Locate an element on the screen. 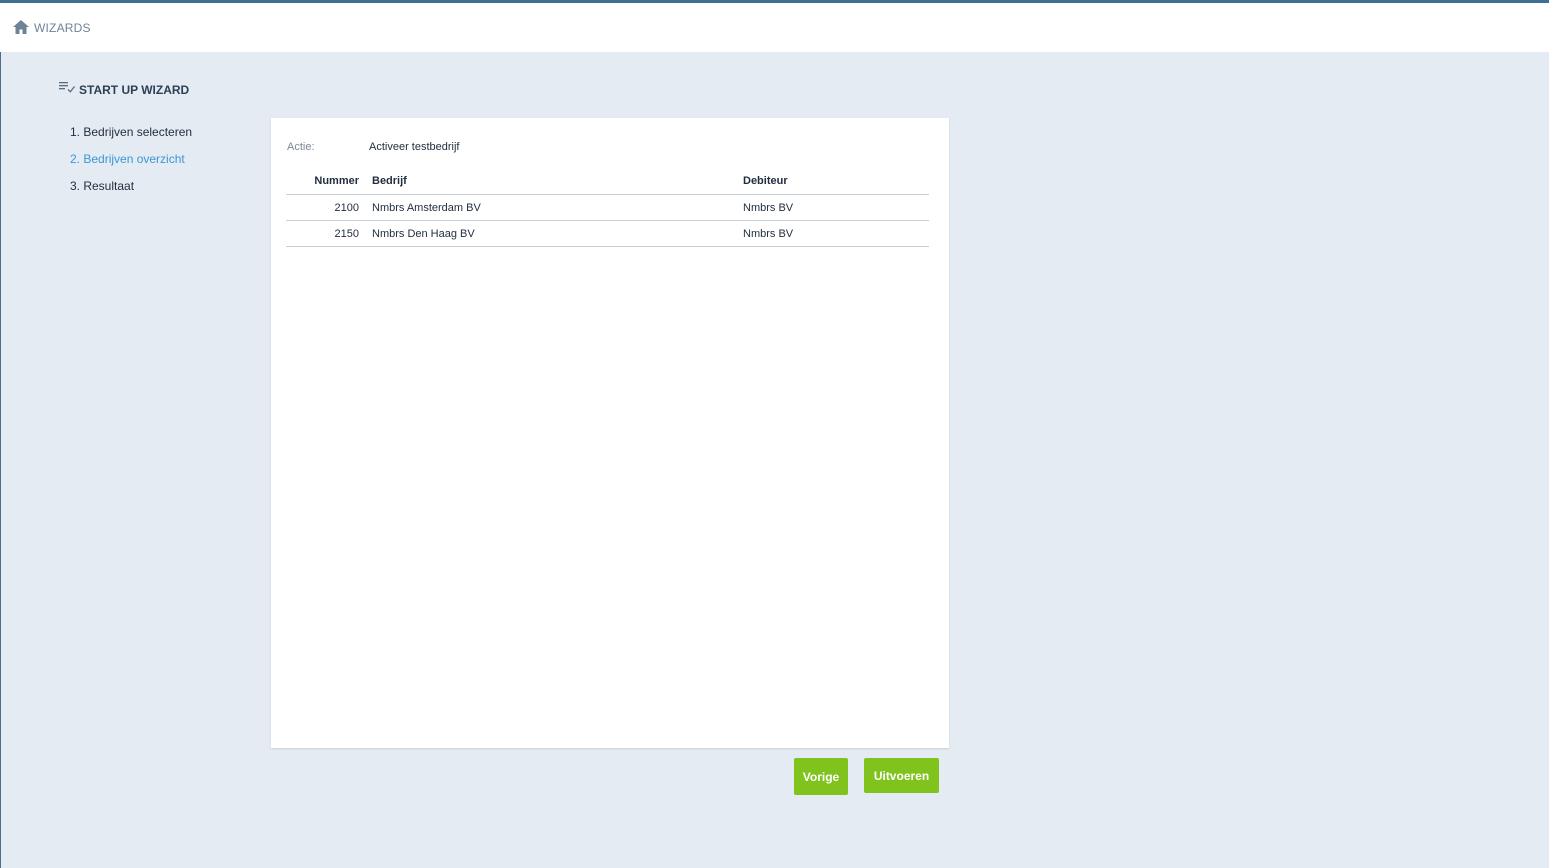  table-header-row: Nummer Bedrijf Debiteur is located at coordinates (607, 181).